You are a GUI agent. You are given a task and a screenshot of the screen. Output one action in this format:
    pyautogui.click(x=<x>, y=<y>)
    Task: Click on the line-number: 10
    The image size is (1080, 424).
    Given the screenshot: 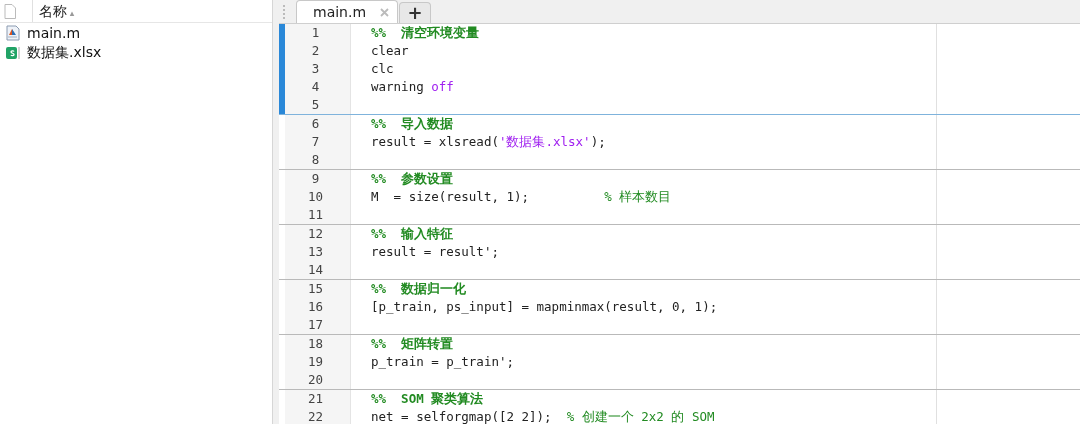 What is the action you would take?
    pyautogui.click(x=318, y=197)
    